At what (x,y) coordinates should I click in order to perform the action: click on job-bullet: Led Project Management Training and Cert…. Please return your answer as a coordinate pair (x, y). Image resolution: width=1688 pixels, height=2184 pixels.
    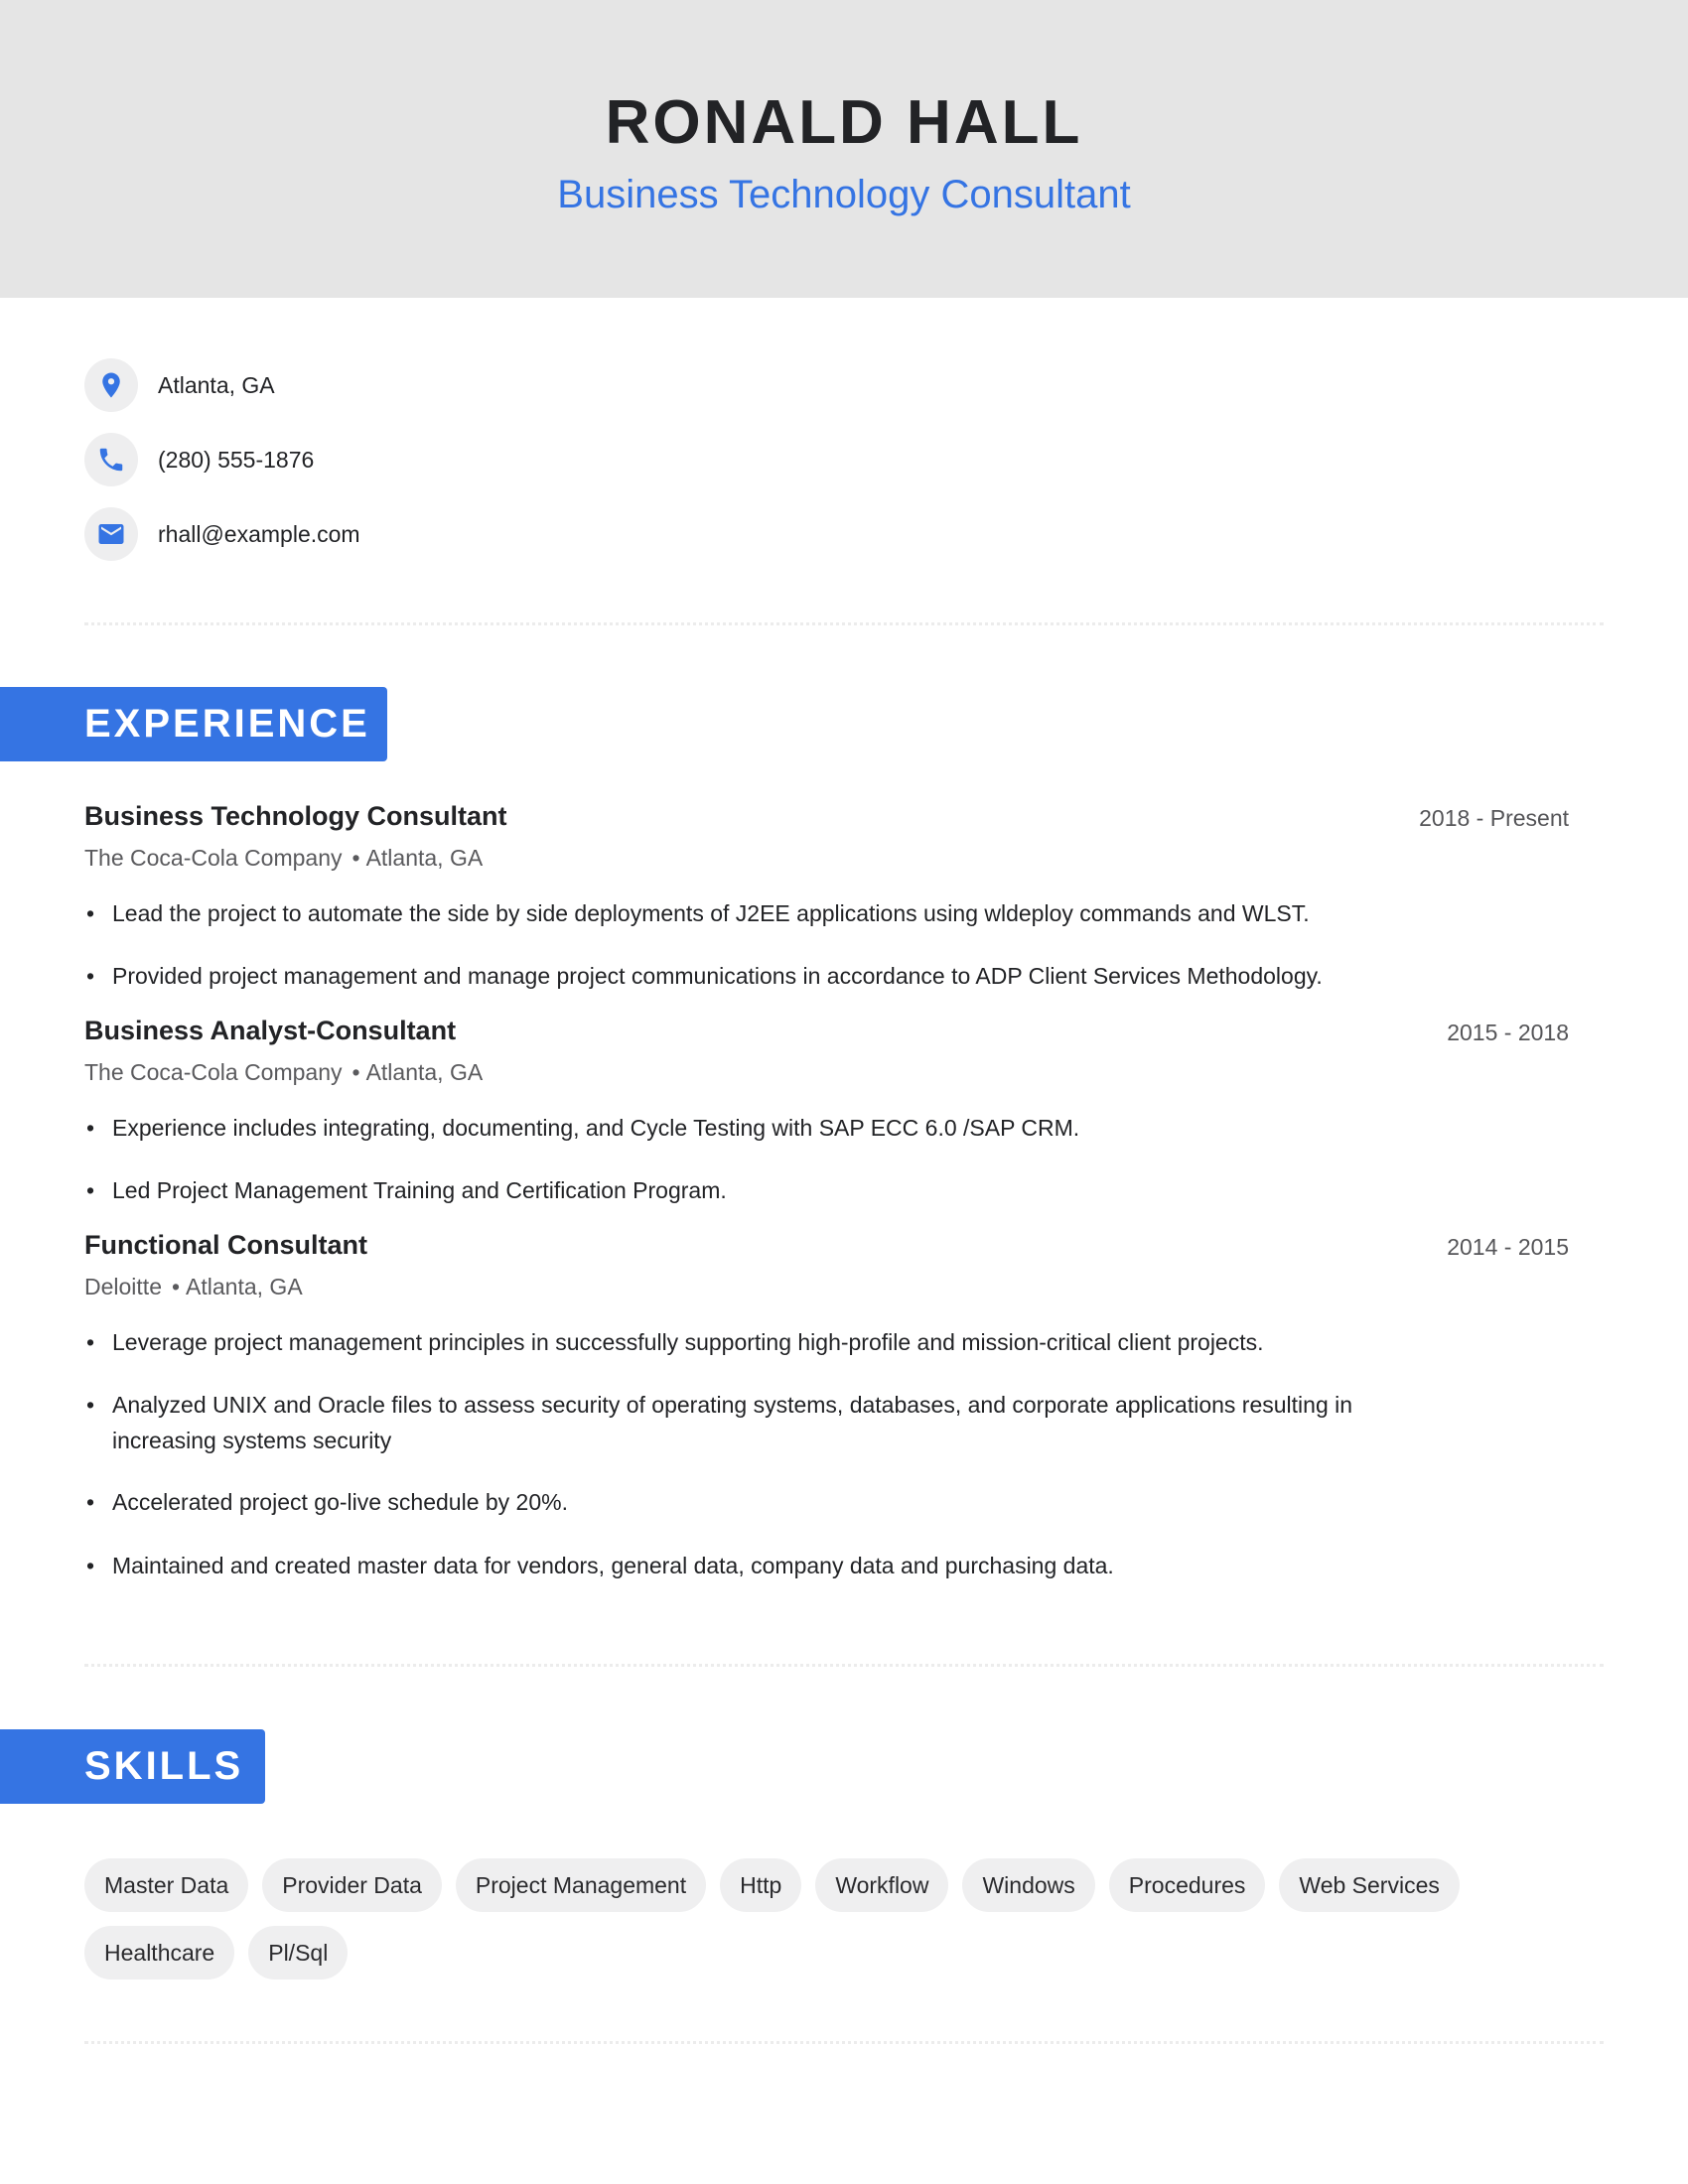
    Looking at the image, I should click on (759, 1190).